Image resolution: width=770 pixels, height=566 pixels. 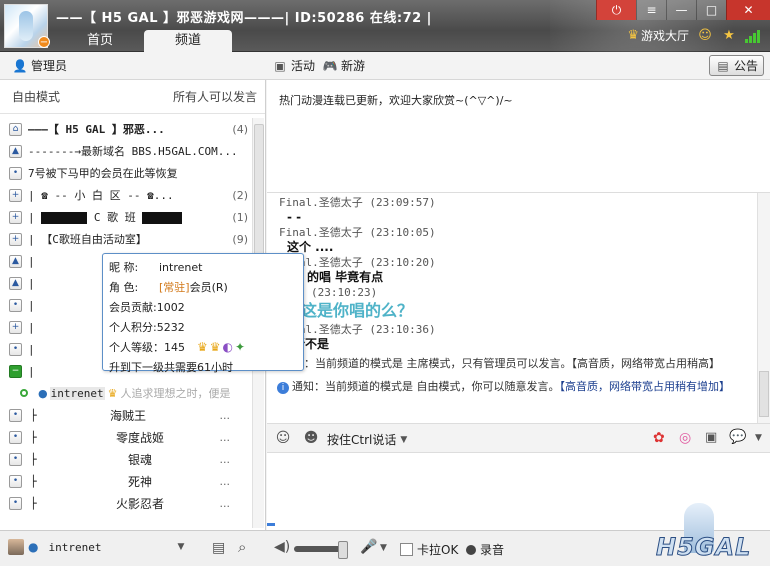 What do you see at coordinates (368, 547) in the screenshot?
I see `microphone-icon: 🎤` at bounding box center [368, 547].